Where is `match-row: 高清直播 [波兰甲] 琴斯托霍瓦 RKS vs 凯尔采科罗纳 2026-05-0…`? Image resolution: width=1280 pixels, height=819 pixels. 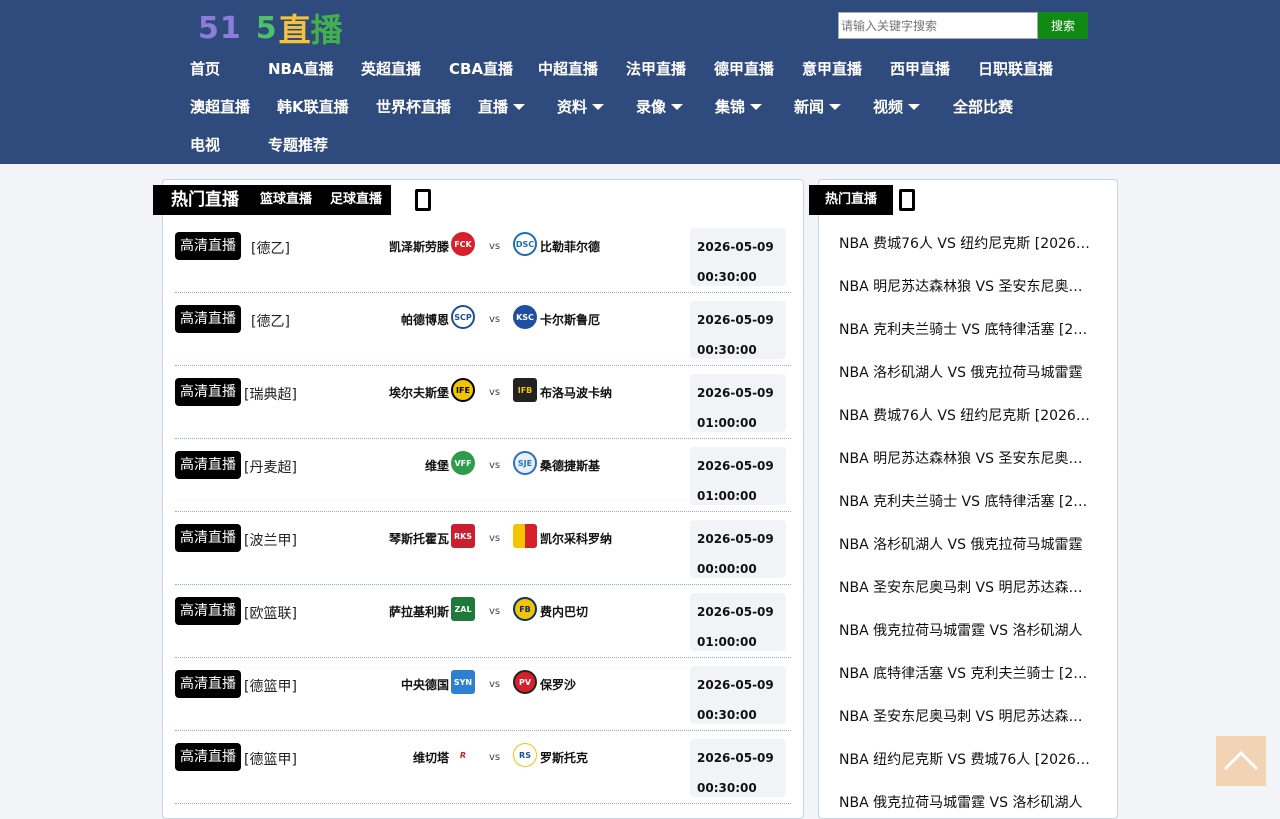
match-row: 高清直播 [波兰甲] 琴斯托霍瓦 RKS vs 凯尔采科罗纳 2026-05-0… is located at coordinates (483, 548).